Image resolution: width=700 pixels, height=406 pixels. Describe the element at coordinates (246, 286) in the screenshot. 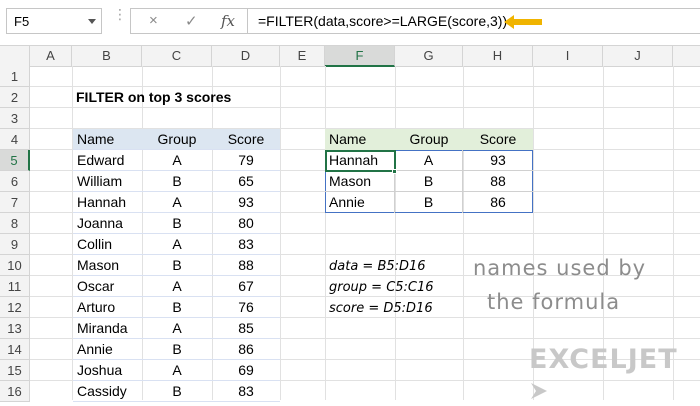

I see `data-cell-score: 67` at that location.